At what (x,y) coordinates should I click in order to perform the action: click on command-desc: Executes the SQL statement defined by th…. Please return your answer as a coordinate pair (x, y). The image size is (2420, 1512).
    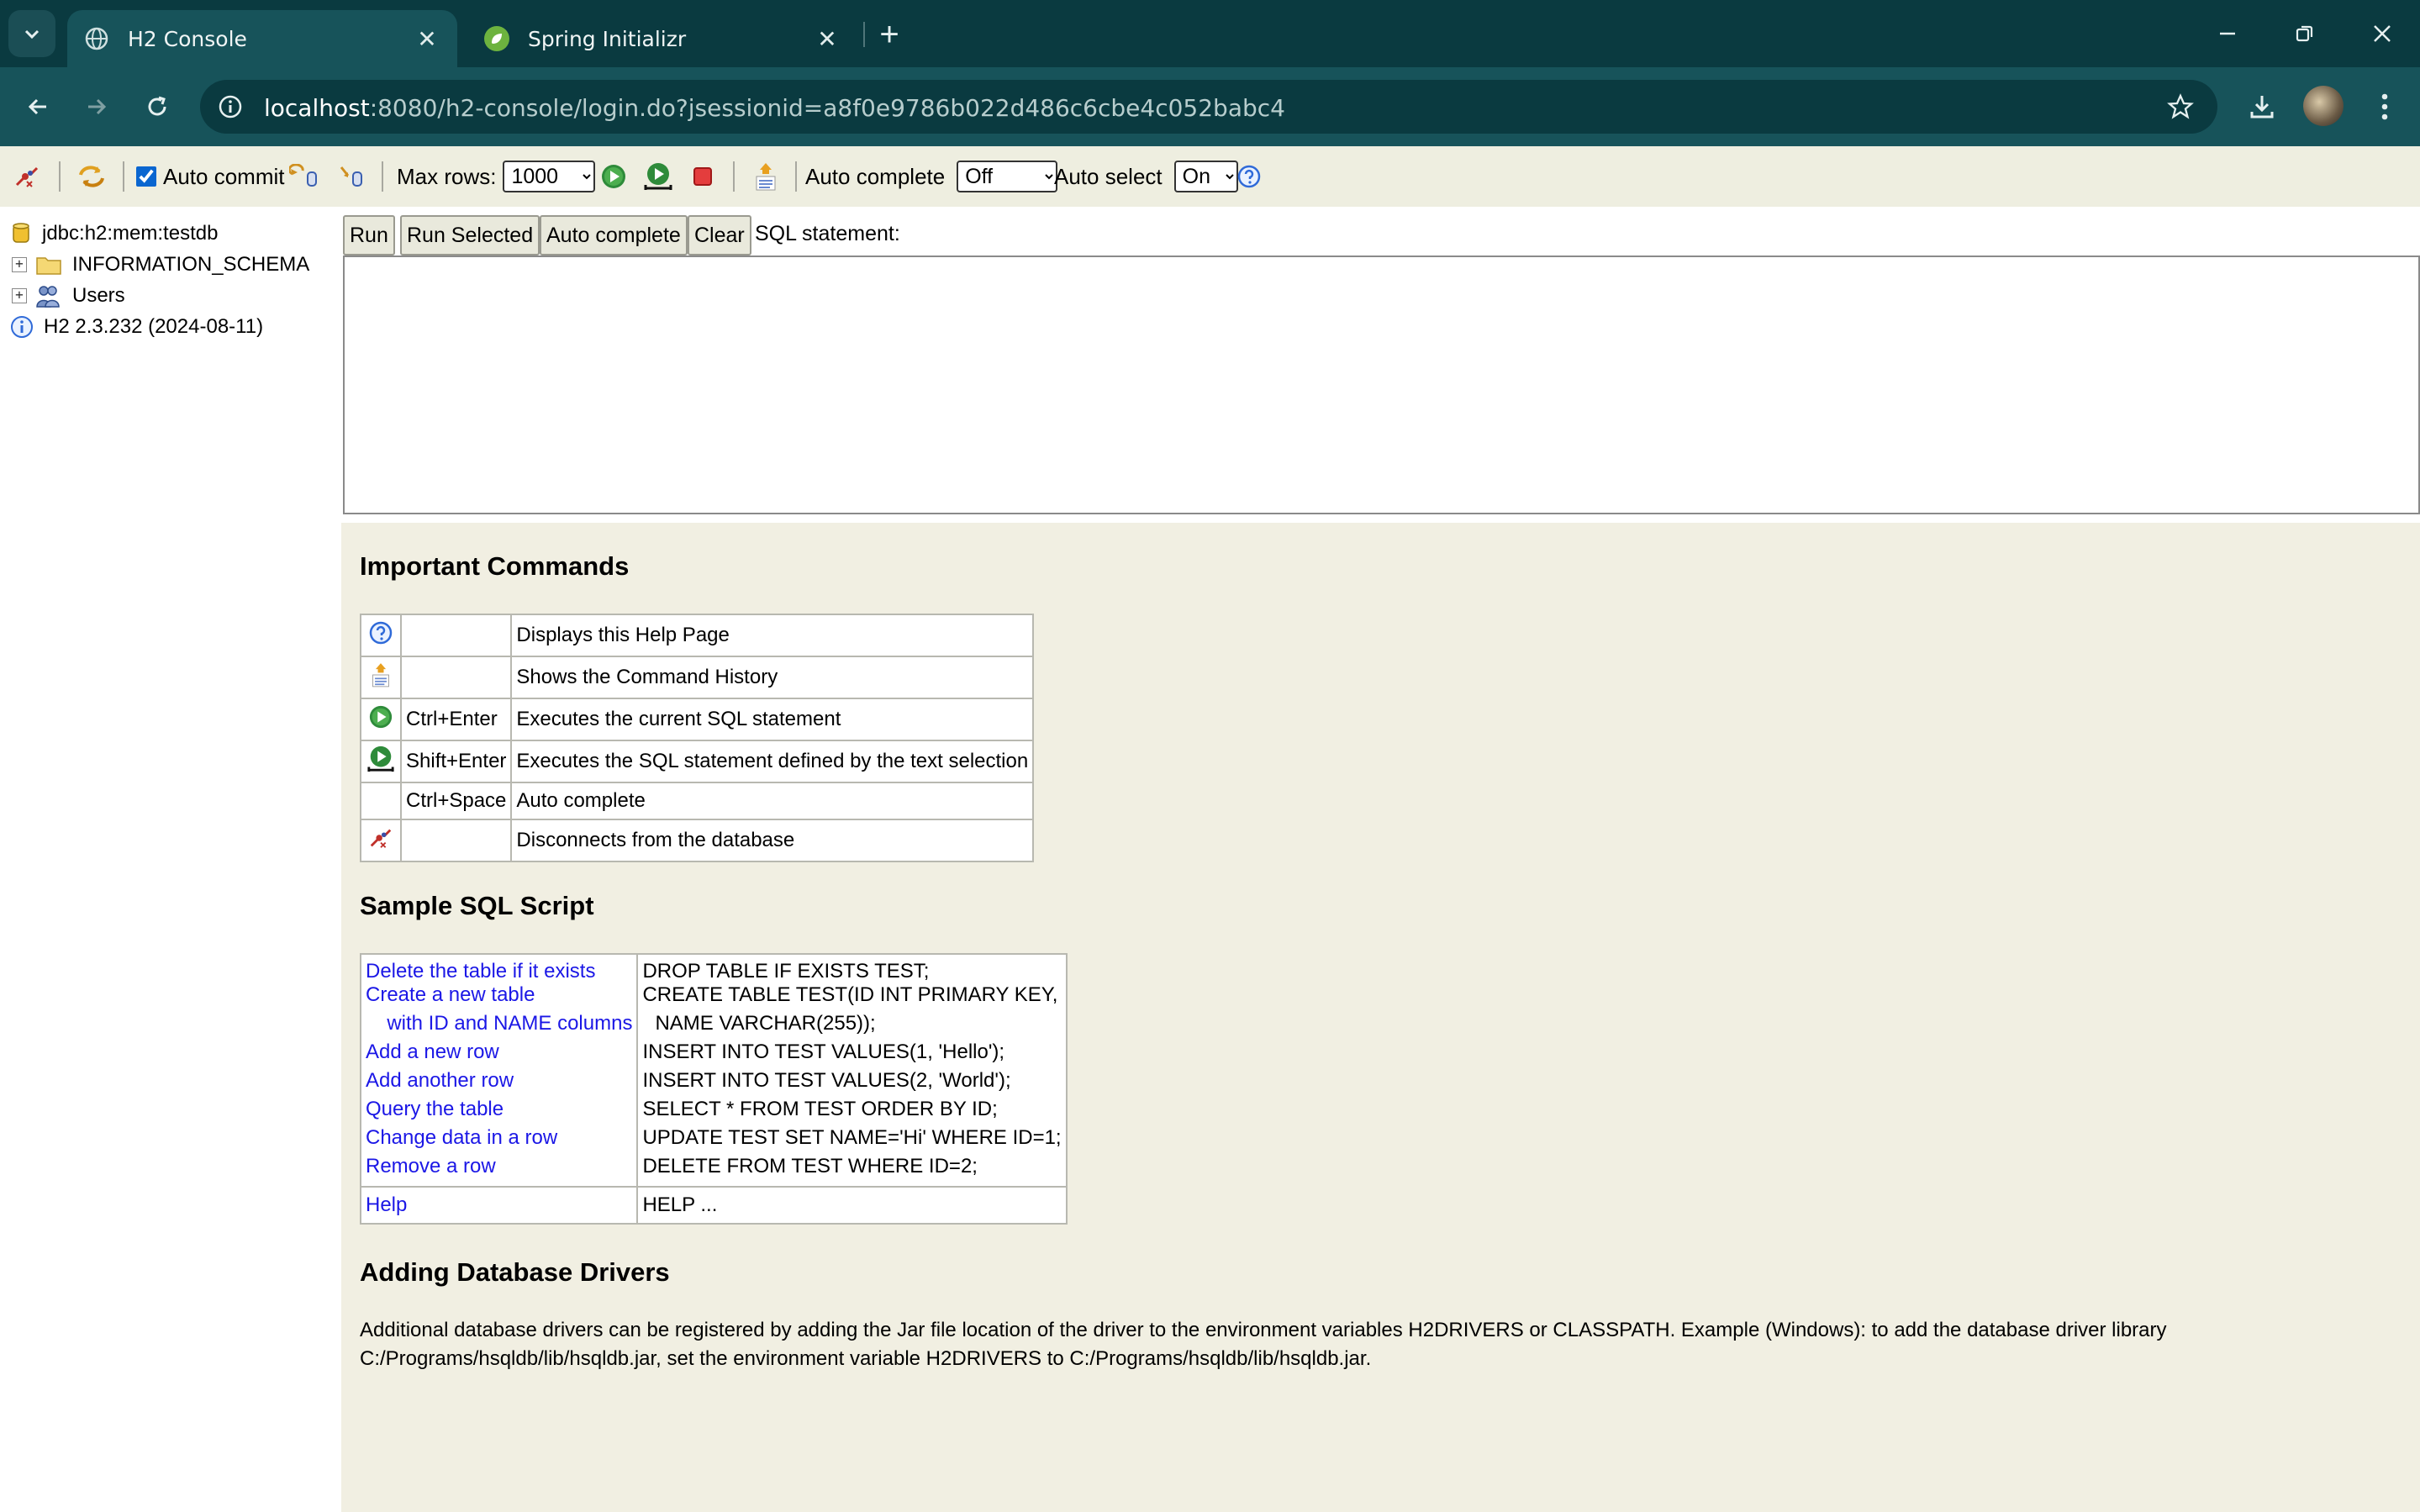
    Looking at the image, I should click on (772, 761).